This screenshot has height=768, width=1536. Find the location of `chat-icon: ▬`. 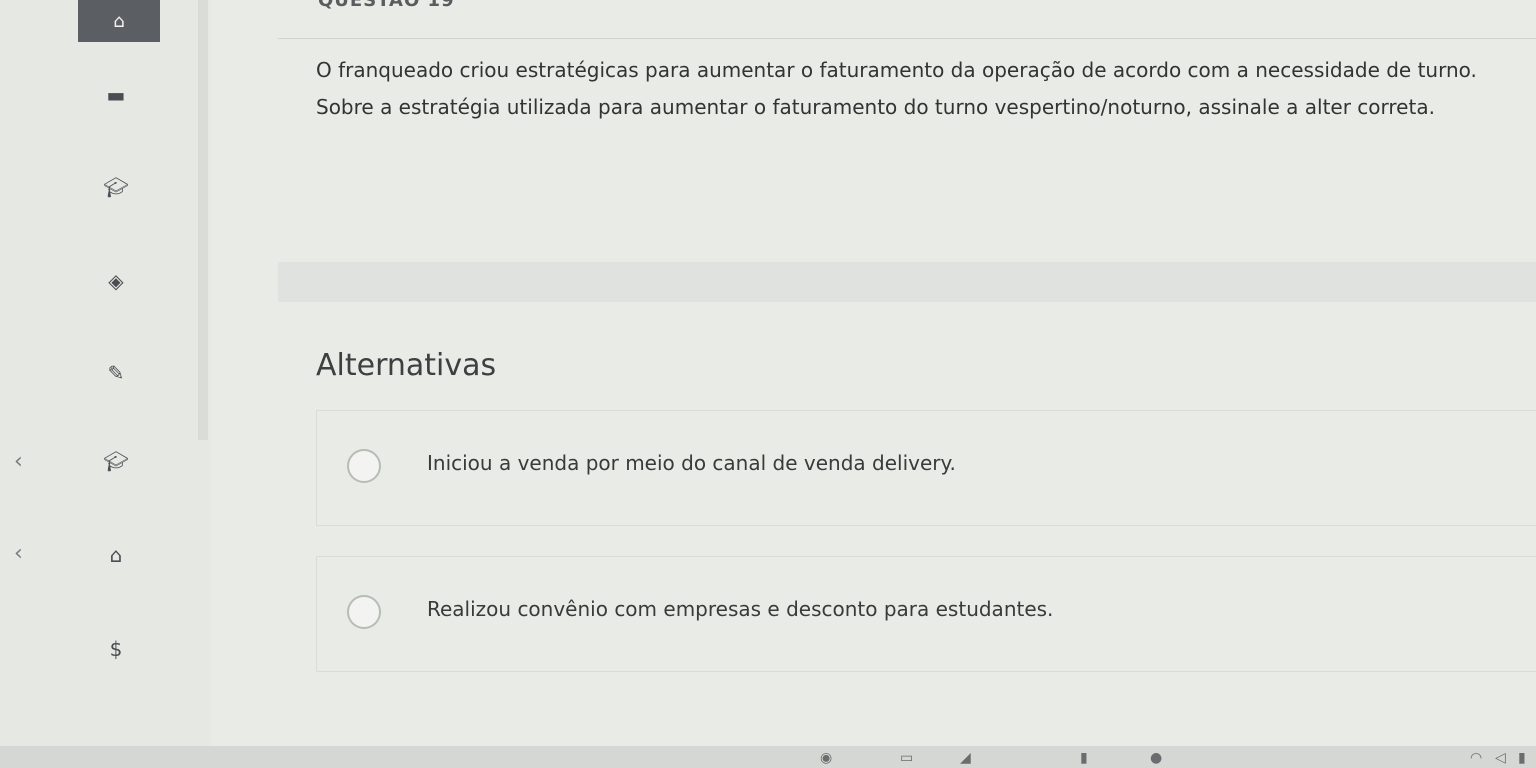

chat-icon: ▬ is located at coordinates (116, 95).